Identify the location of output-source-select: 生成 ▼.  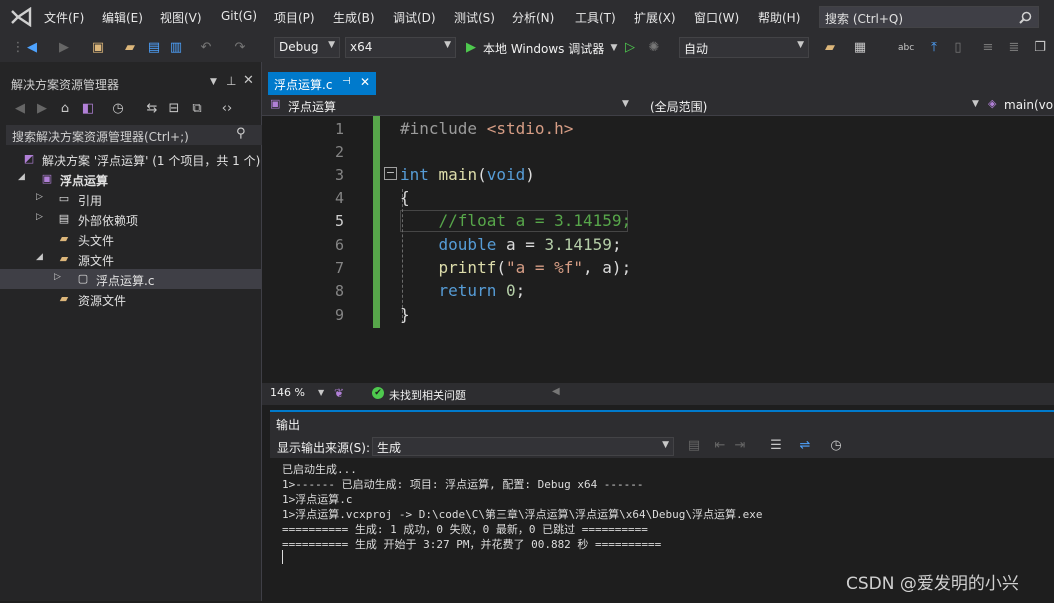
(523, 446).